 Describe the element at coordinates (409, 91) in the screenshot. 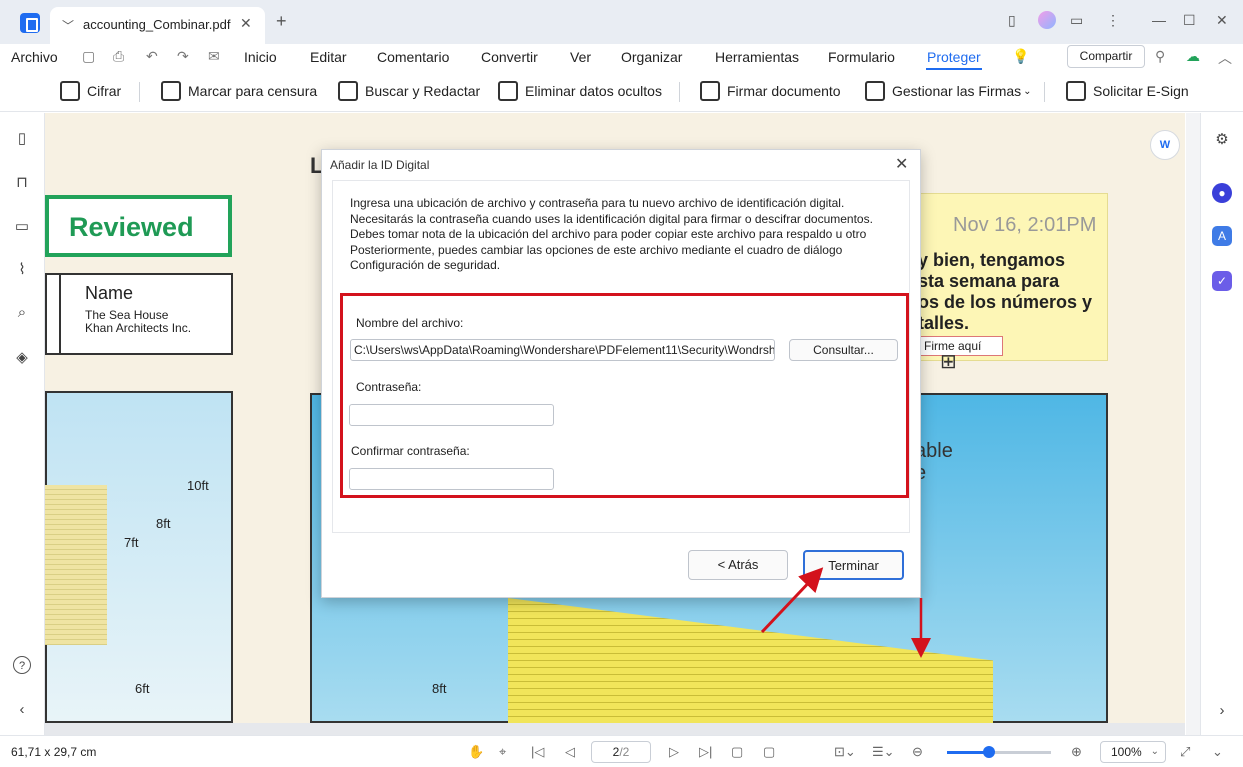

I see `search-redact-button: Buscar y Redactar` at that location.